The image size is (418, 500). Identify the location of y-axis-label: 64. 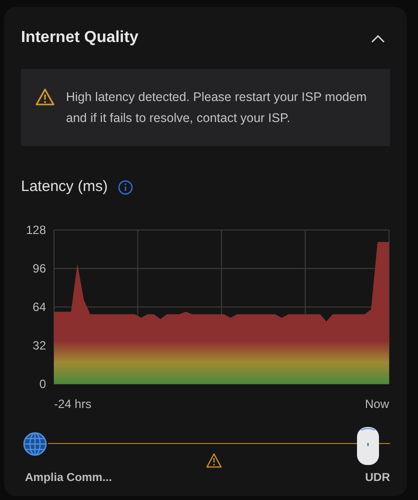
(39, 307).